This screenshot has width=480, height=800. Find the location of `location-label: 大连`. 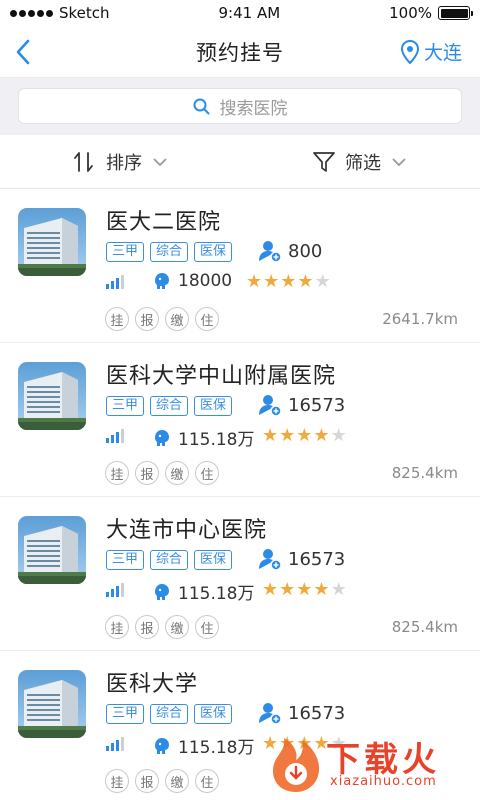

location-label: 大连 is located at coordinates (442, 53).